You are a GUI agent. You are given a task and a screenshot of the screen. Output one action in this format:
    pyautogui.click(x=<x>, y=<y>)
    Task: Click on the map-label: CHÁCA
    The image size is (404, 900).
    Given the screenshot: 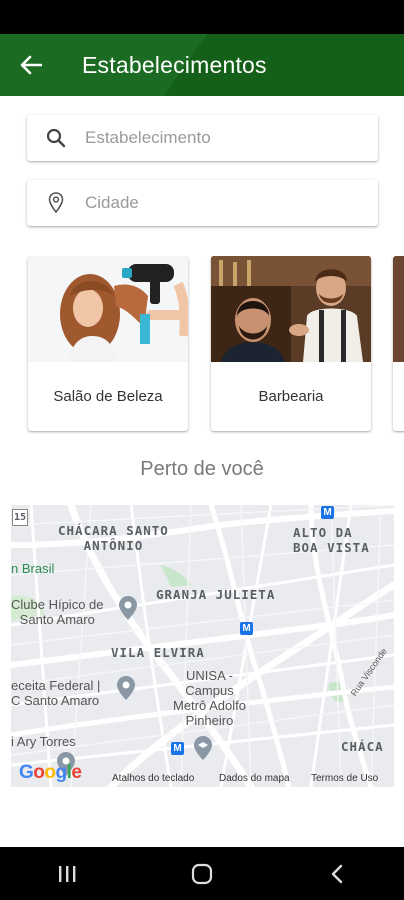 What is the action you would take?
    pyautogui.click(x=362, y=746)
    